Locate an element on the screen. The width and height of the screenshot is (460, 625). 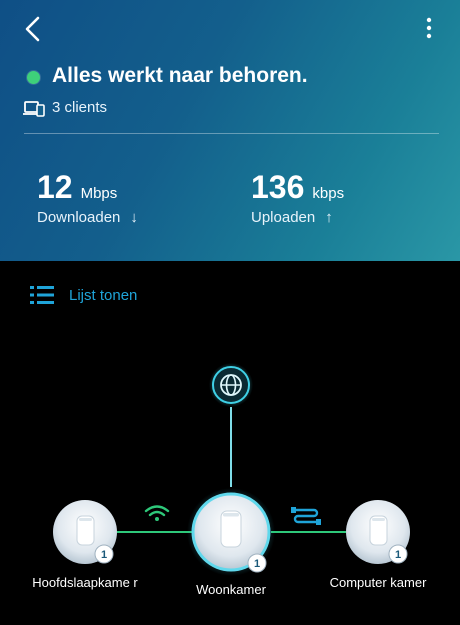
download-unit: Mbps is located at coordinates (99, 193).